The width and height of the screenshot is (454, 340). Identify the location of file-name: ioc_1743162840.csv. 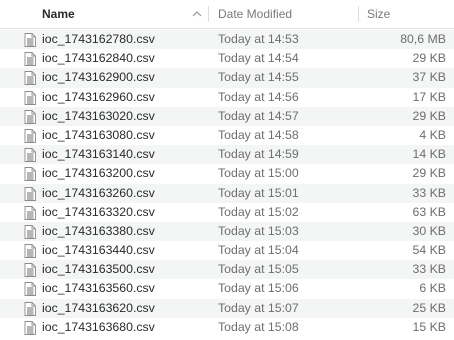
(98, 58).